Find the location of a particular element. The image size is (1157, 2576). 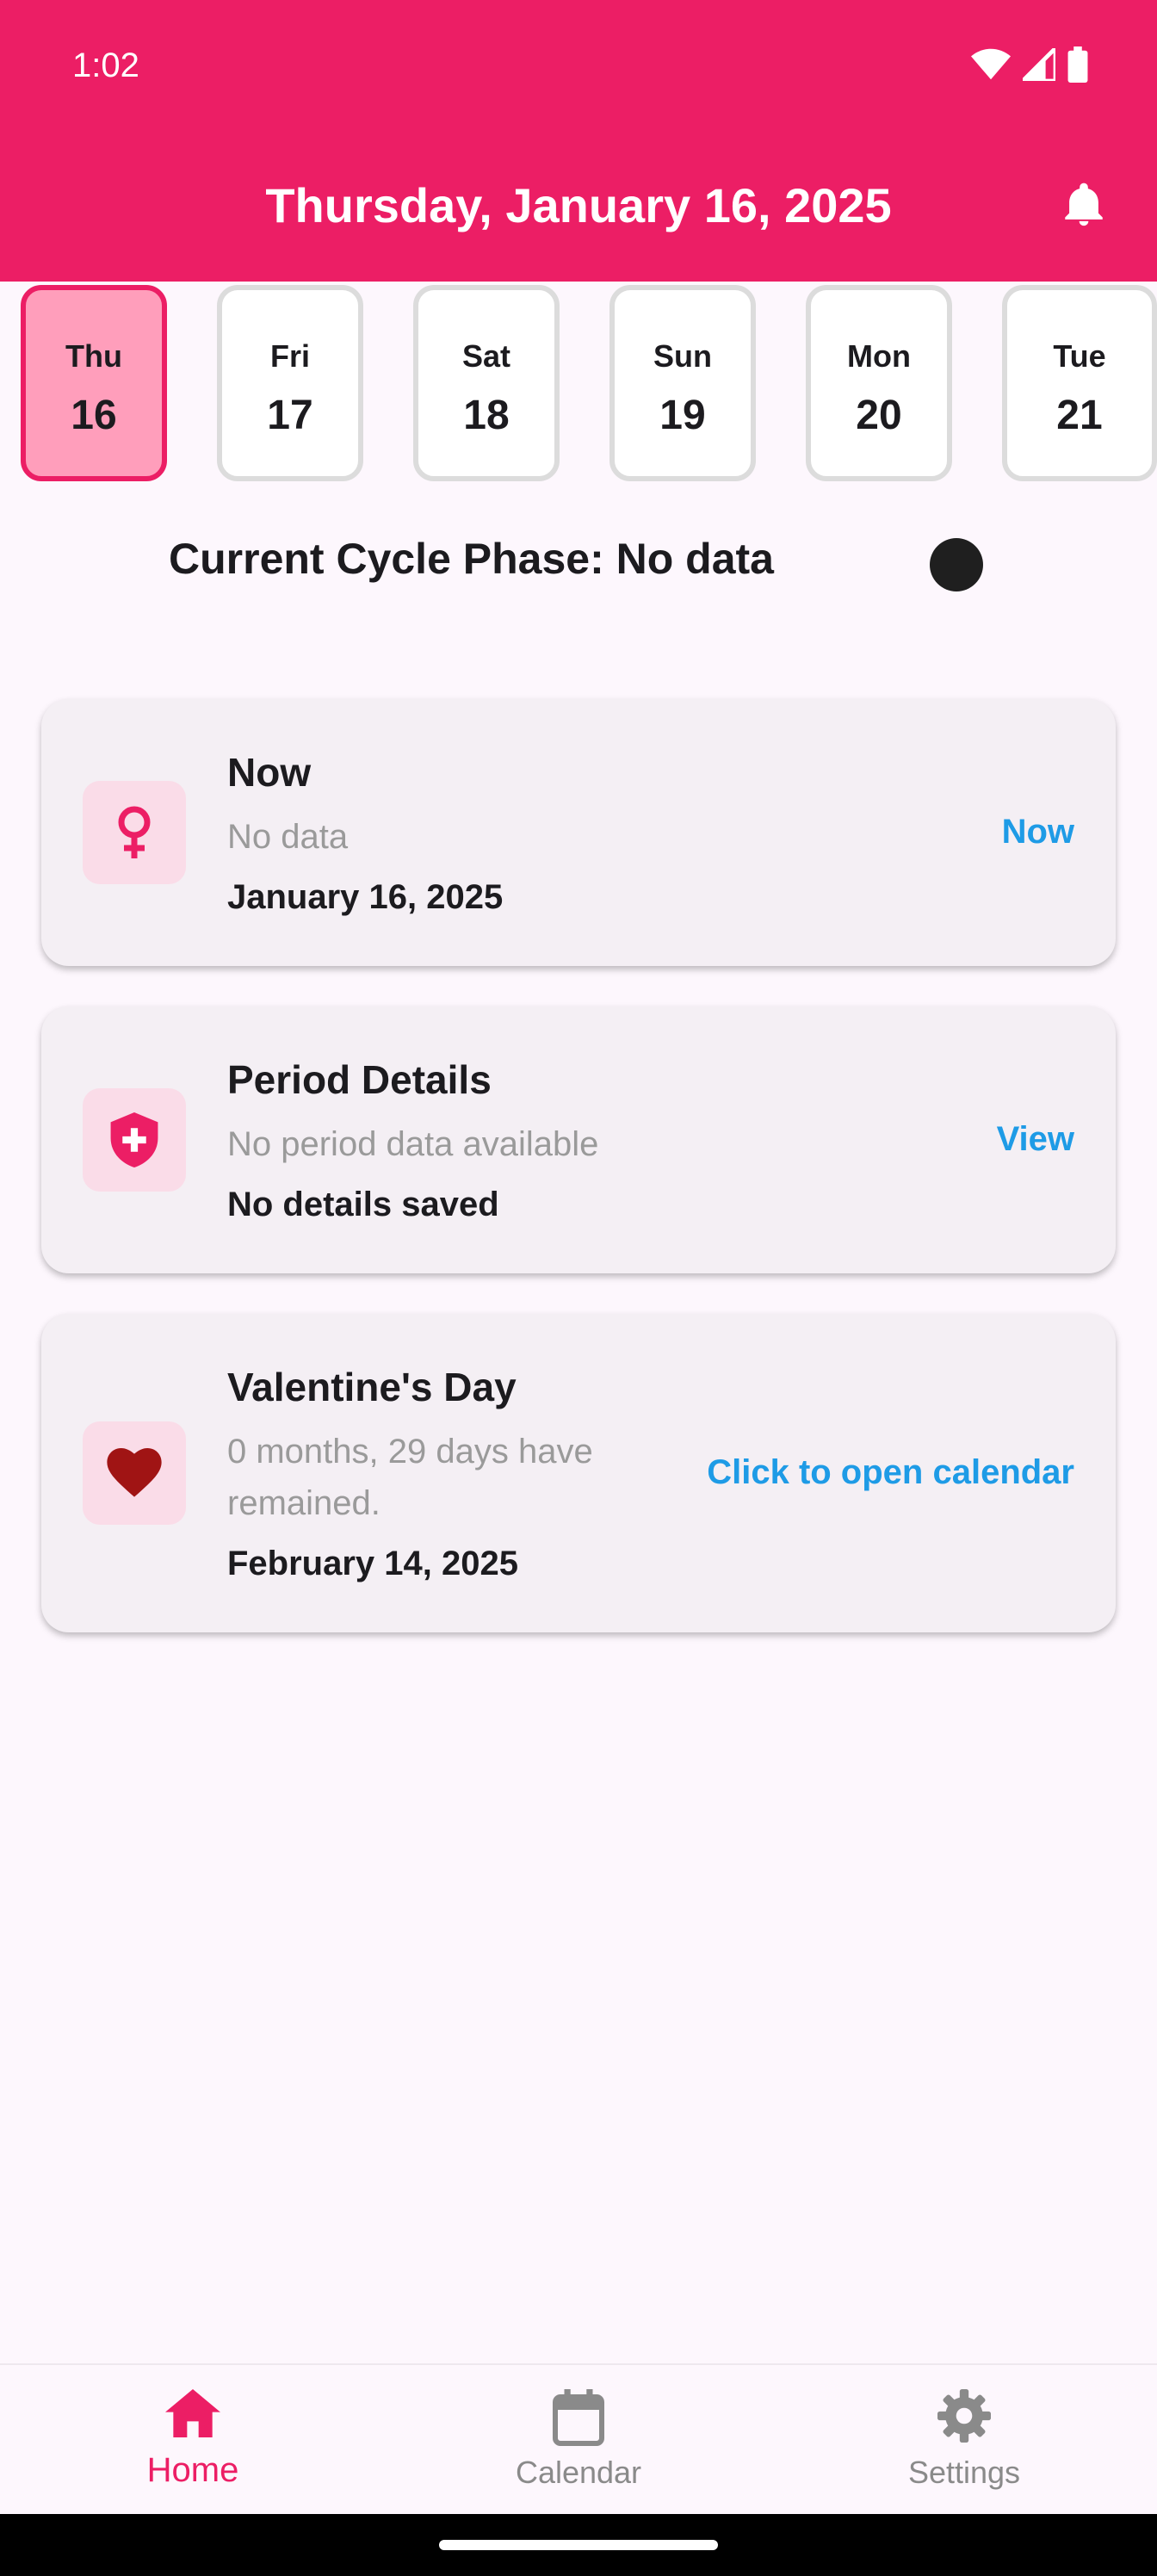

day-chip-sat: Sat 18 is located at coordinates (487, 383).